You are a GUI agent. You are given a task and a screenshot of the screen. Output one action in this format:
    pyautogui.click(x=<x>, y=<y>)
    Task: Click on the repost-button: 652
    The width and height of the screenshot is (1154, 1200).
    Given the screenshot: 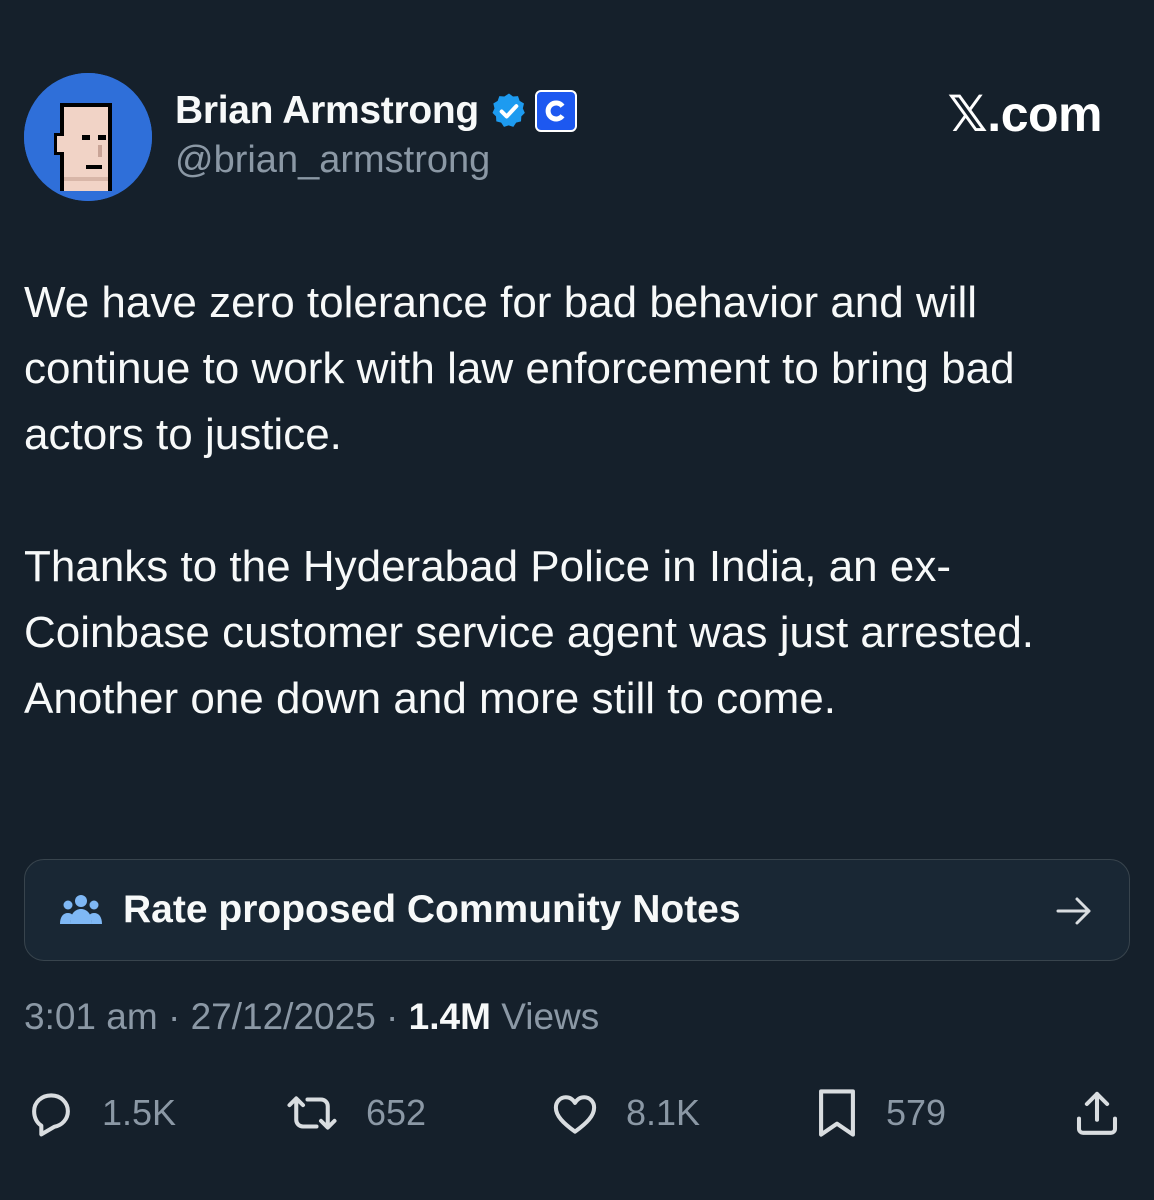 What is the action you would take?
    pyautogui.click(x=354, y=1113)
    